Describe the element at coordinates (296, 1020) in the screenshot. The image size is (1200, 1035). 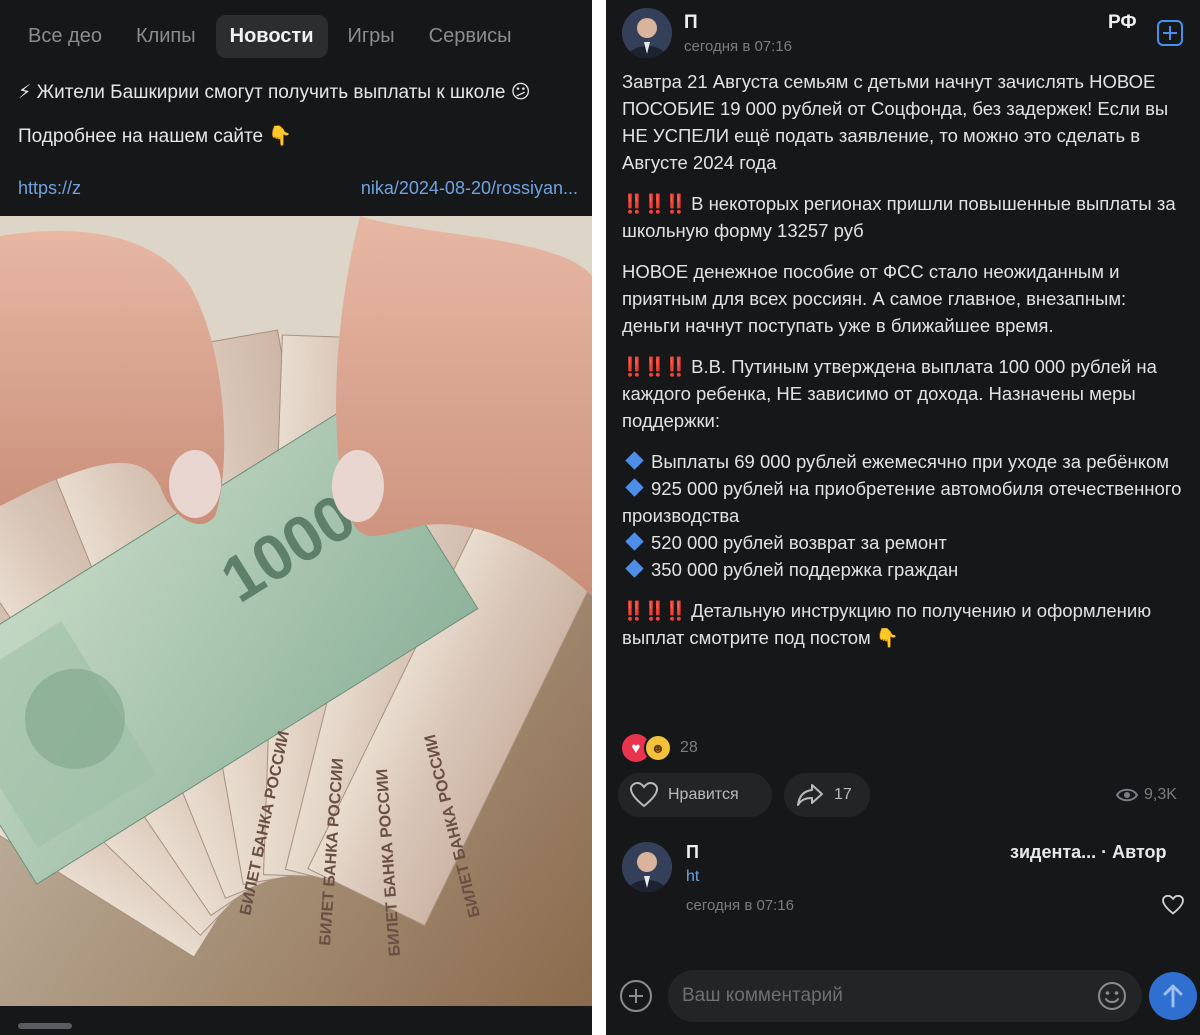
I see `bottom-strip` at that location.